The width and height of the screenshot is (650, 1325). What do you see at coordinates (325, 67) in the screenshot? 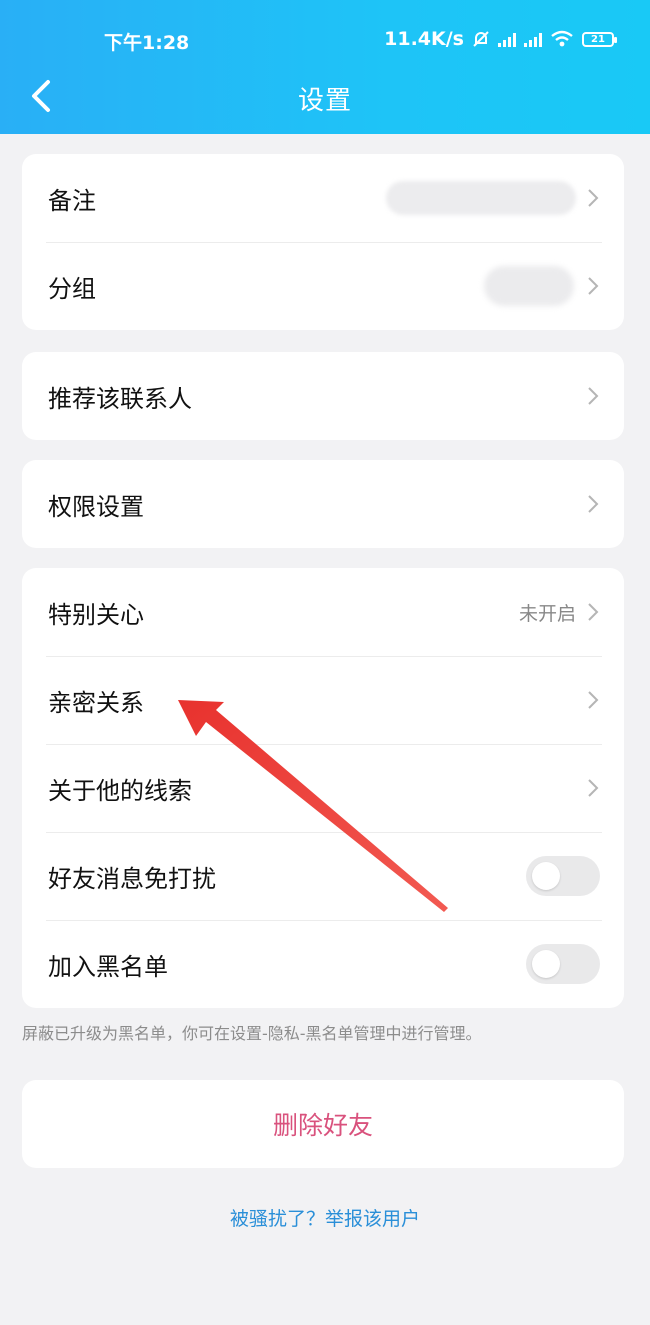
I see `header-bar: 下午1:28 11.4K/s 21 设置` at bounding box center [325, 67].